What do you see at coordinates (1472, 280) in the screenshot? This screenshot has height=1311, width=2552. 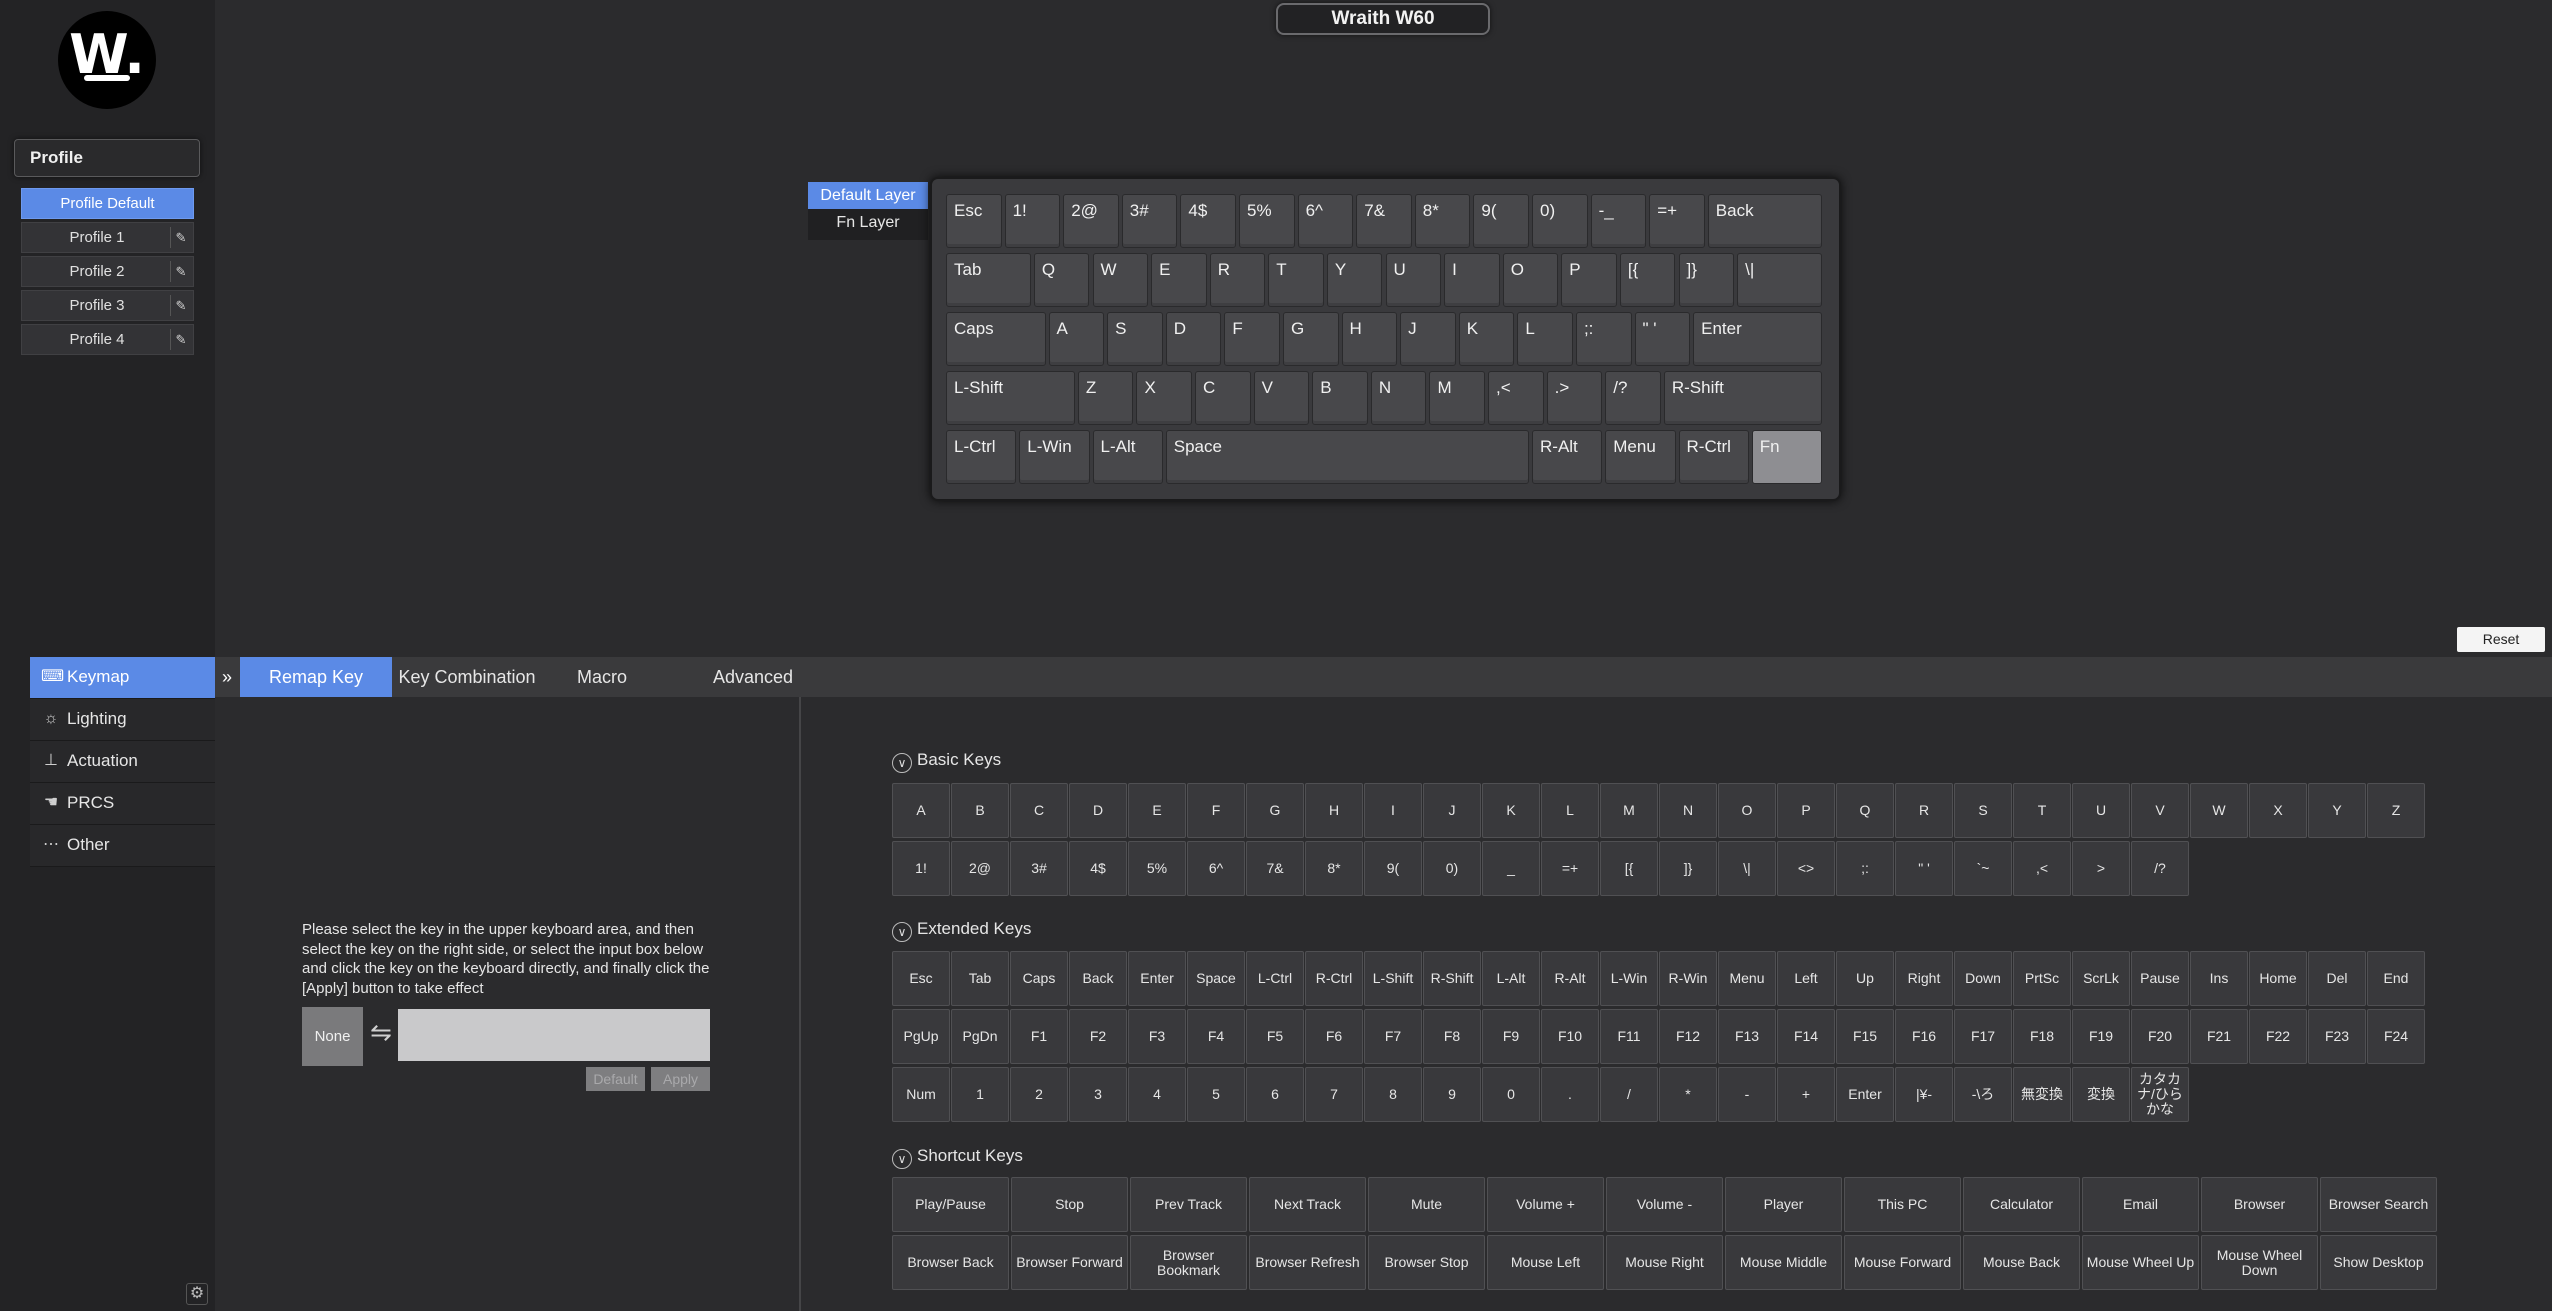 I see `key-i: I` at bounding box center [1472, 280].